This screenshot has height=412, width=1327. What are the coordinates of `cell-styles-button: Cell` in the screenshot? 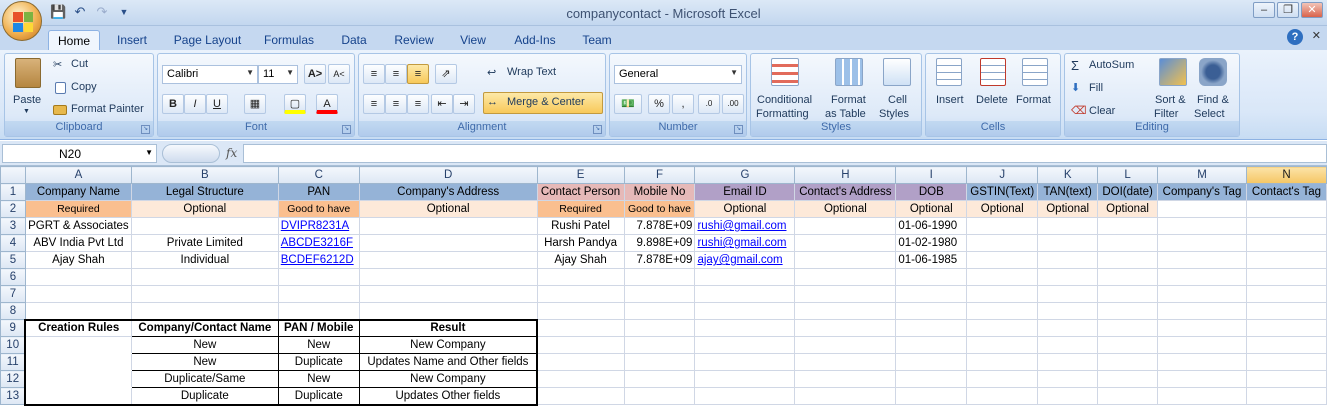 It's located at (897, 100).